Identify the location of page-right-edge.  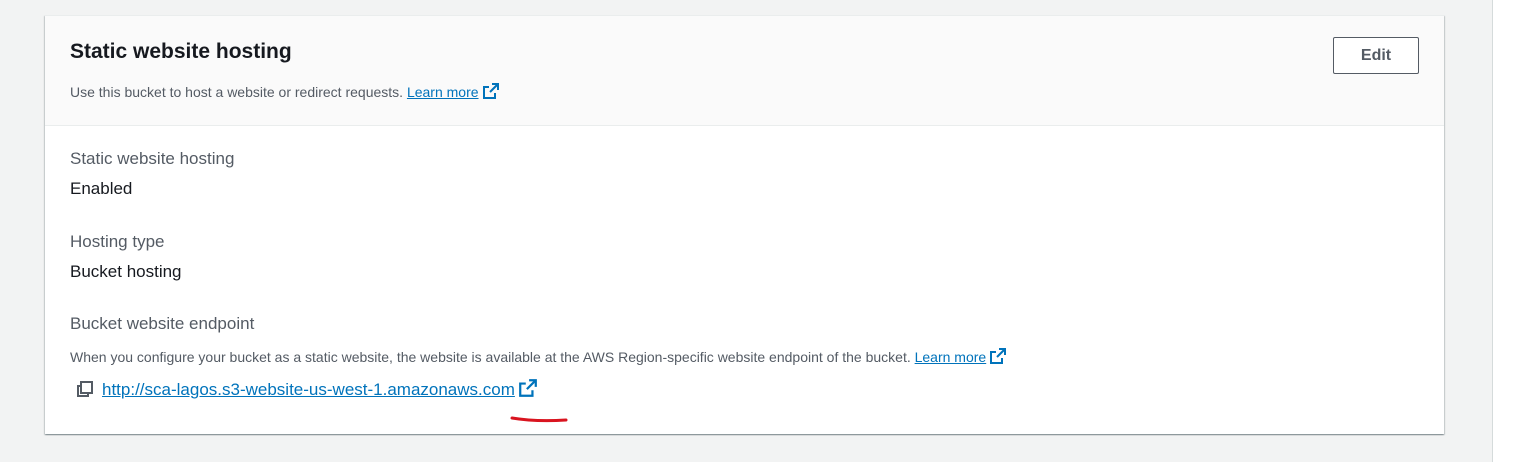
(1508, 231).